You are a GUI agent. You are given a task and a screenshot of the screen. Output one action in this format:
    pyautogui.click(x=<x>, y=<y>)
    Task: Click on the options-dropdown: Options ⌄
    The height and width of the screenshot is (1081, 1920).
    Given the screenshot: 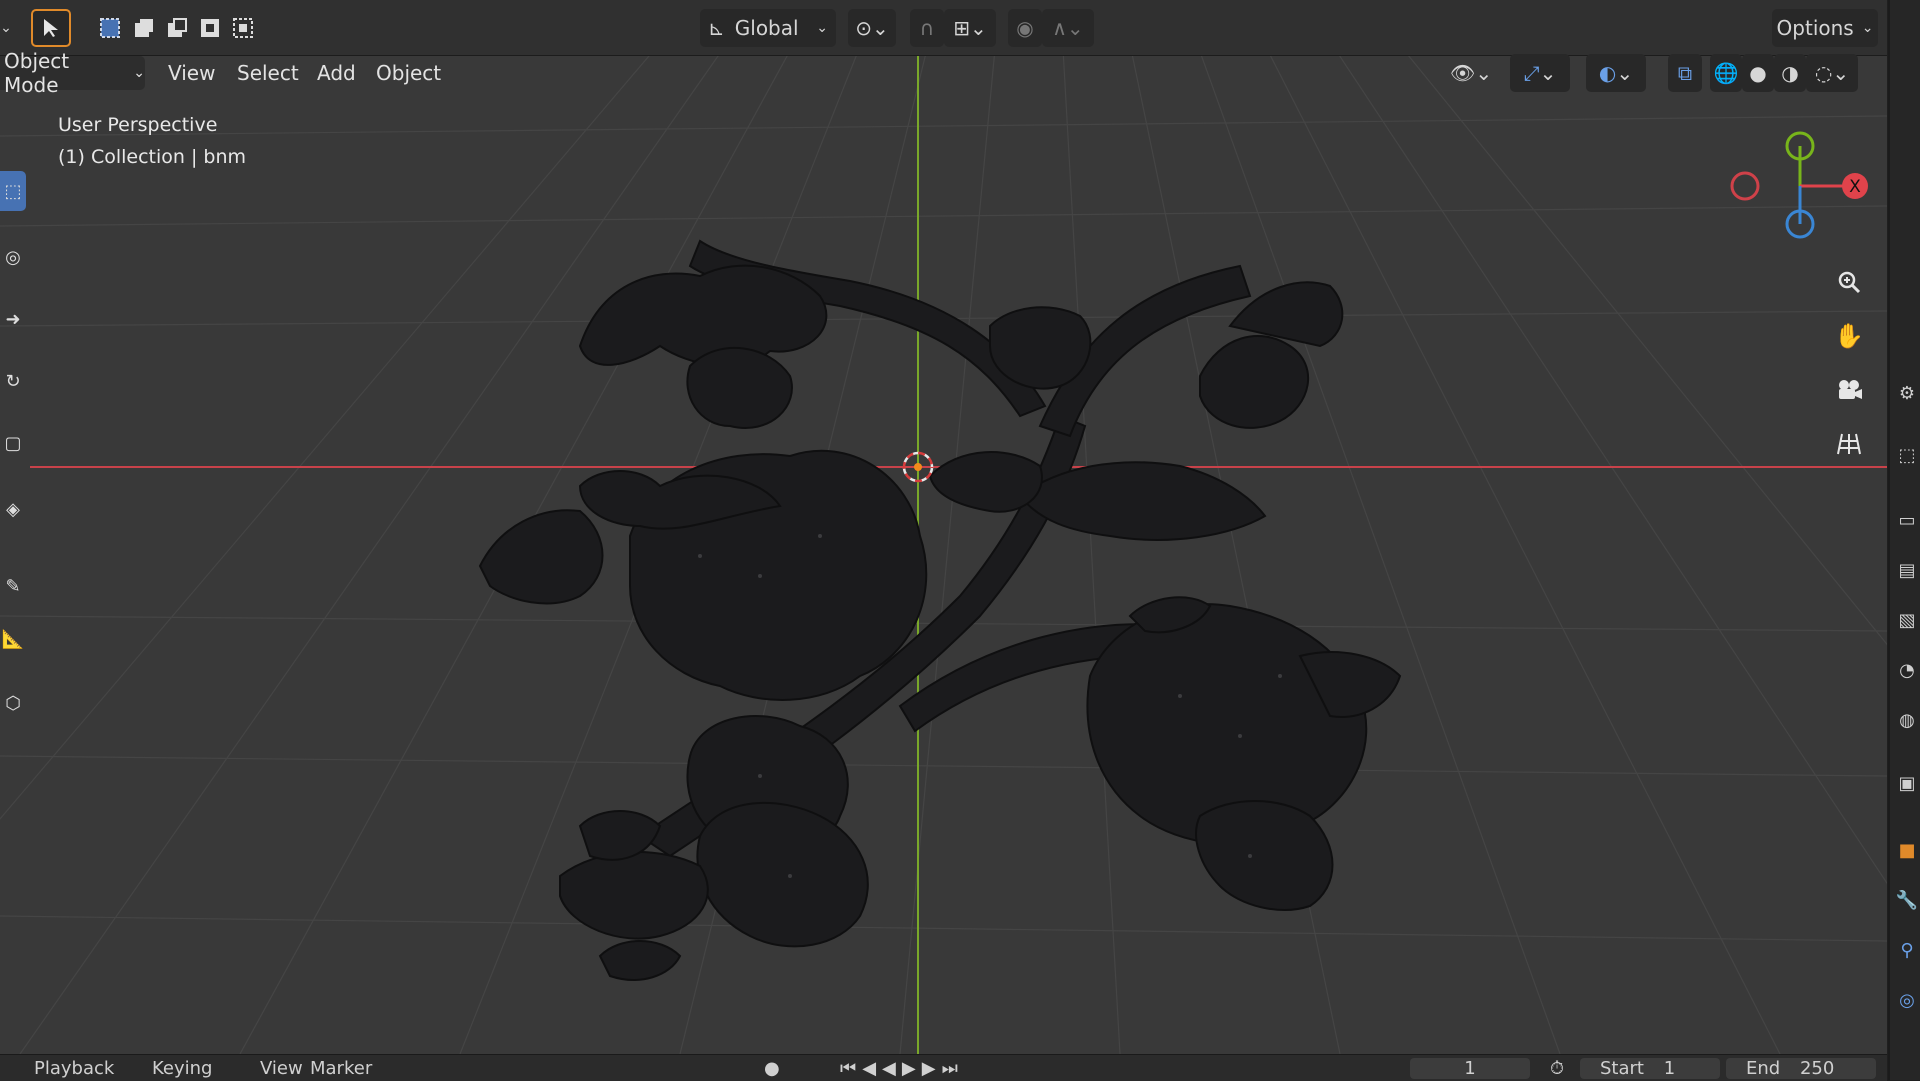 What is the action you would take?
    pyautogui.click(x=1825, y=28)
    